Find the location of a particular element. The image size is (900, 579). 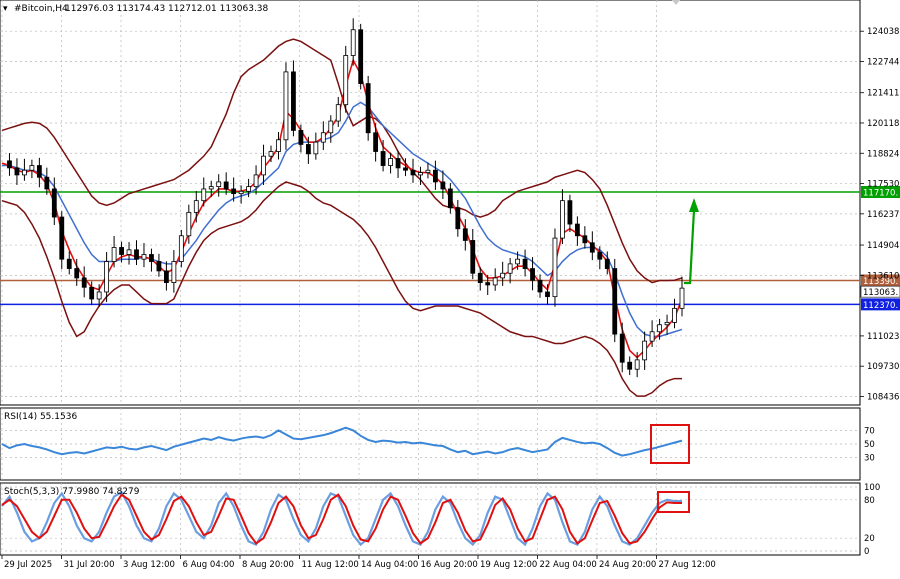

level-tag-label: 117170. is located at coordinates (880, 193).